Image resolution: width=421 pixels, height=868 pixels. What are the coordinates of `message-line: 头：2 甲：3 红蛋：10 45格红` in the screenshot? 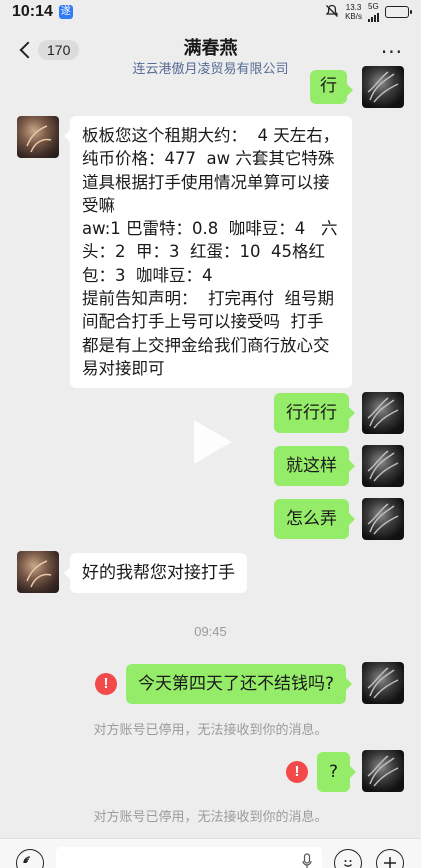 It's located at (203, 252).